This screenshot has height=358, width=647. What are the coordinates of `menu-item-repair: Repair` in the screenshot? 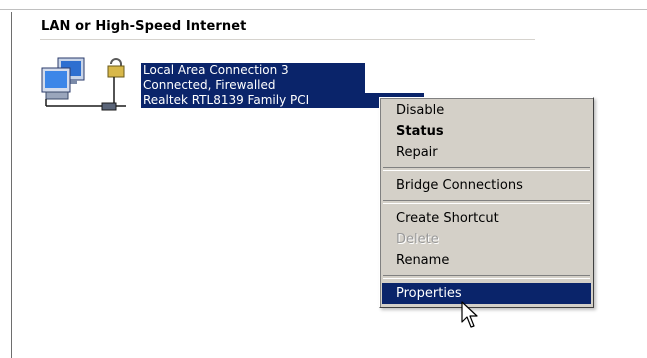 It's located at (486, 152).